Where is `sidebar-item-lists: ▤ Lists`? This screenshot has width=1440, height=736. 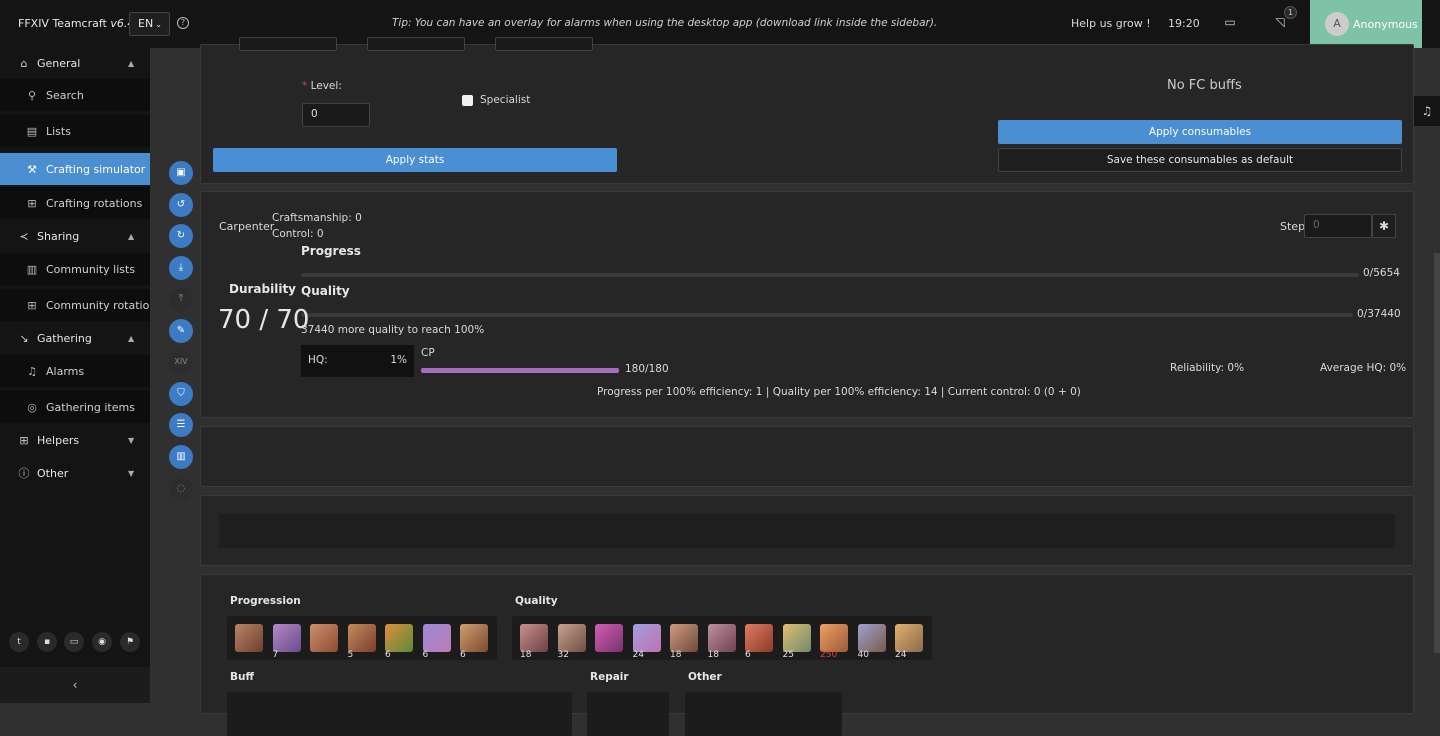 sidebar-item-lists: ▤ Lists is located at coordinates (75, 131).